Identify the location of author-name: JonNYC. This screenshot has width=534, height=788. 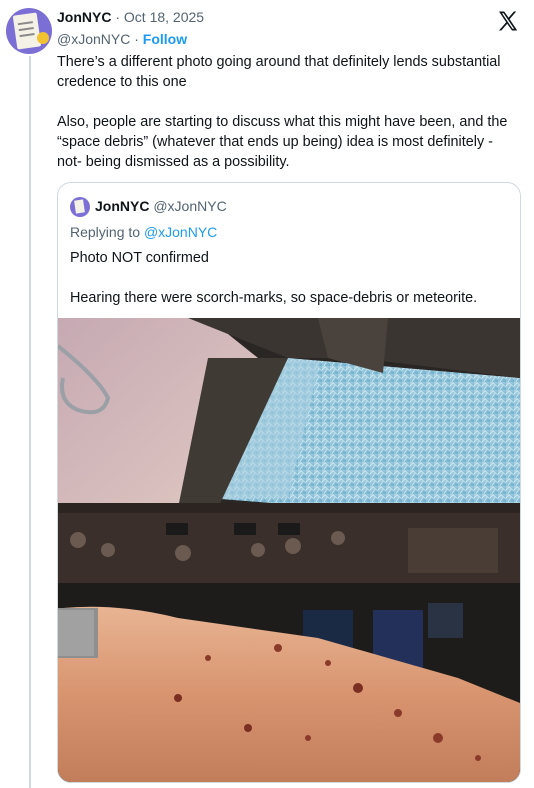
(84, 17).